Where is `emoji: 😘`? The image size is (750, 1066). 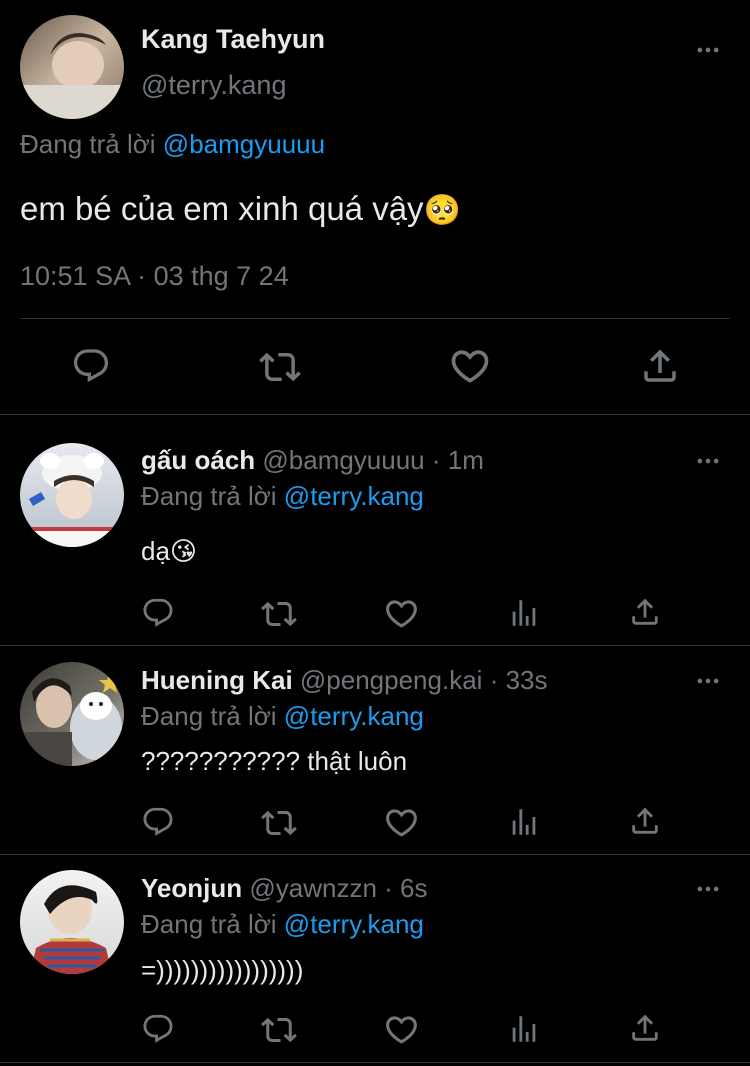 emoji: 😘 is located at coordinates (183, 551).